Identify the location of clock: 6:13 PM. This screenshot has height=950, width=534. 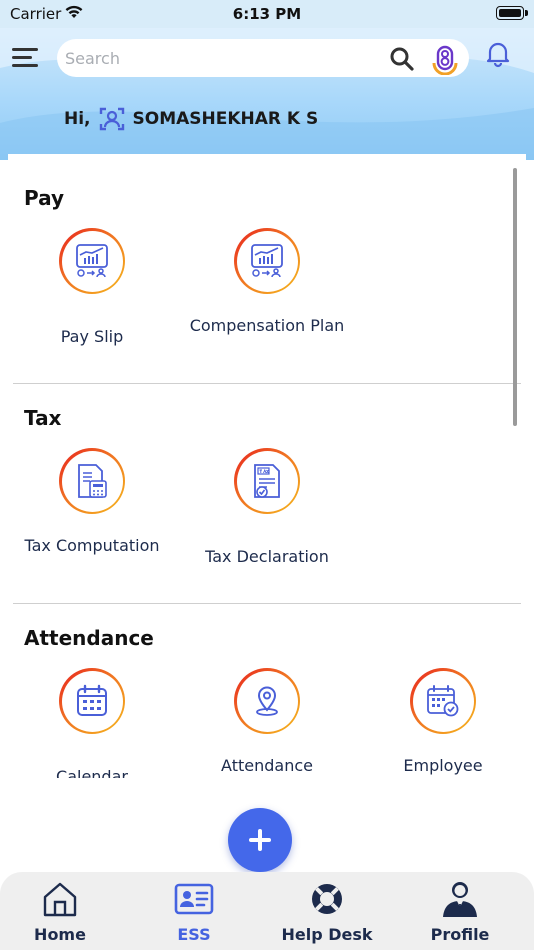
(267, 14).